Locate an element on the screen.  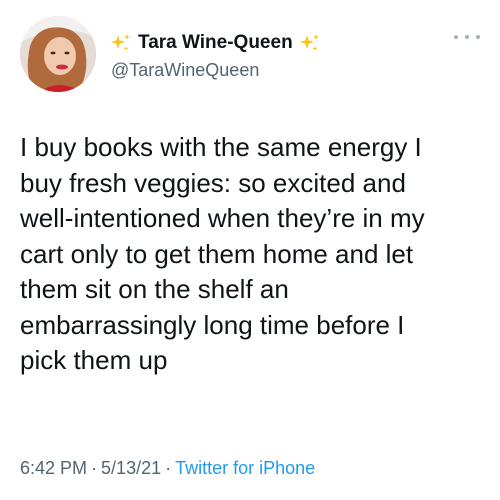
user-handle: @TaraWineQueen is located at coordinates (185, 70).